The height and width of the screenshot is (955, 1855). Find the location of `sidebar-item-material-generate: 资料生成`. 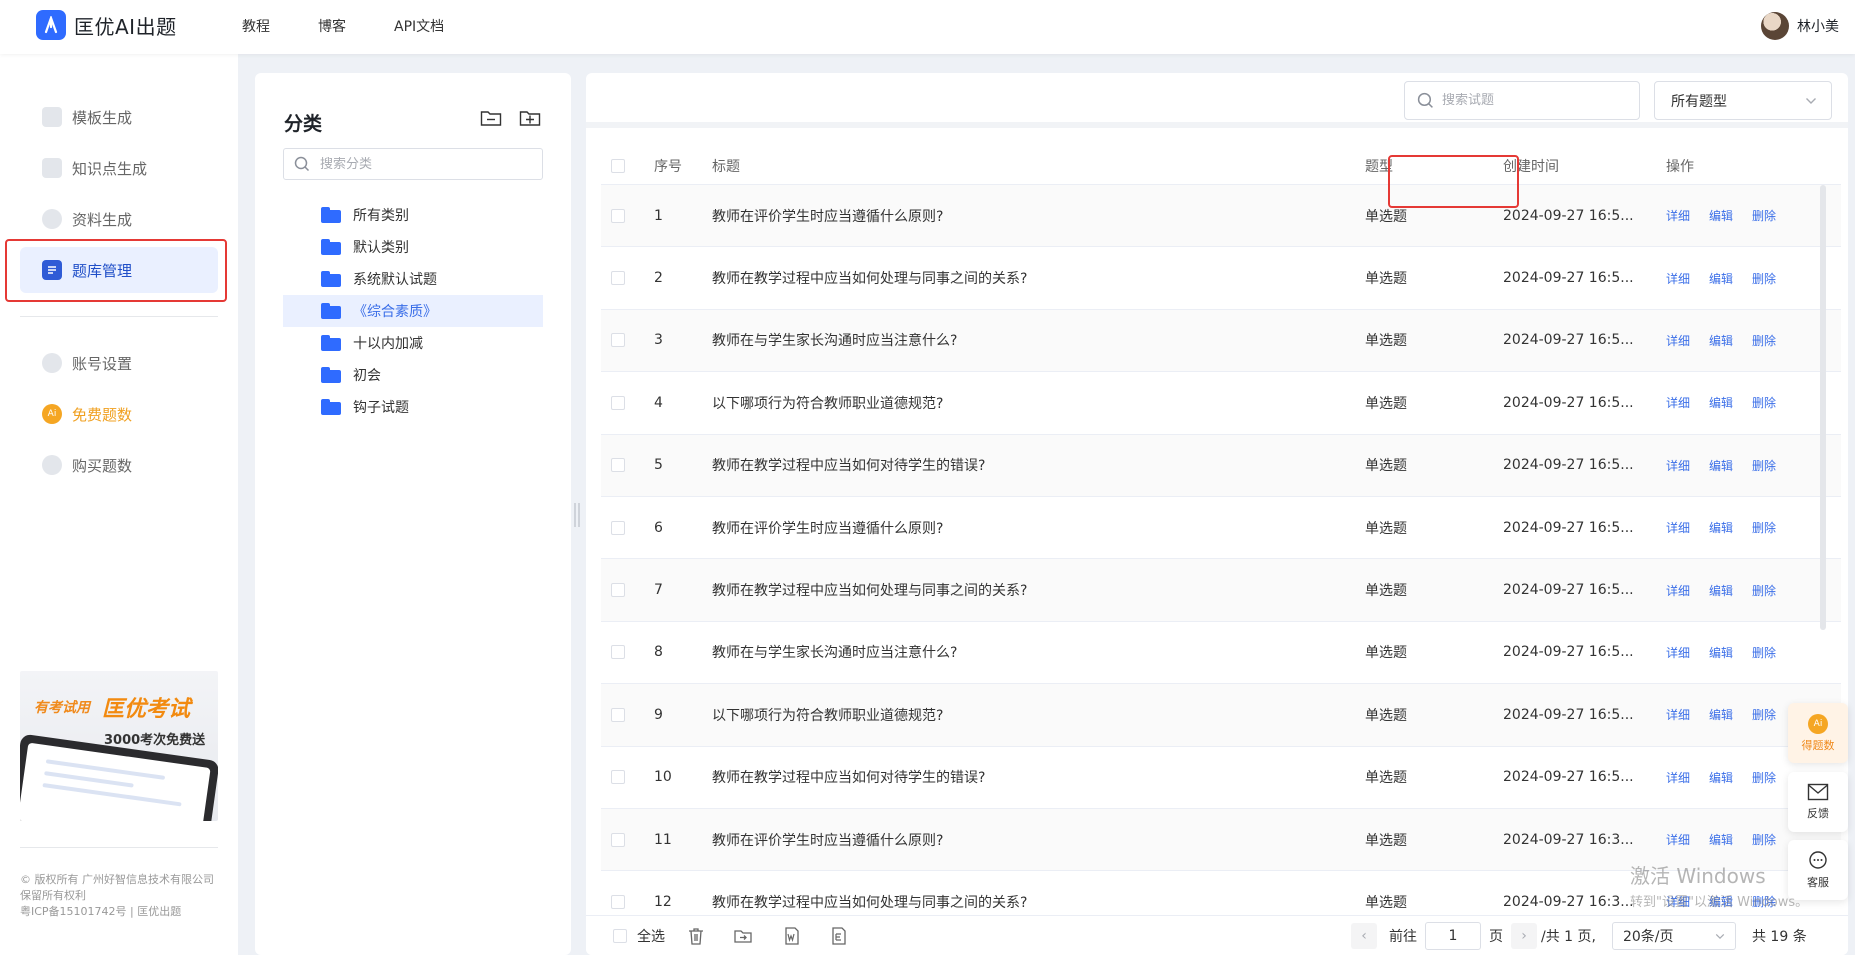

sidebar-item-material-generate: 资料生成 is located at coordinates (119, 219).